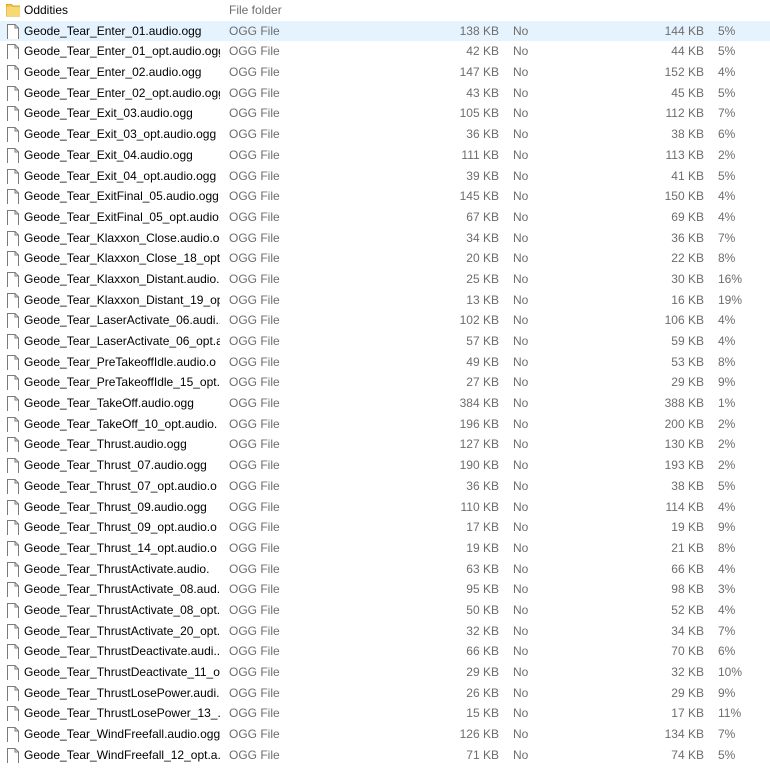 The width and height of the screenshot is (770, 779). I want to click on file-ratio: 10%, so click(730, 672).